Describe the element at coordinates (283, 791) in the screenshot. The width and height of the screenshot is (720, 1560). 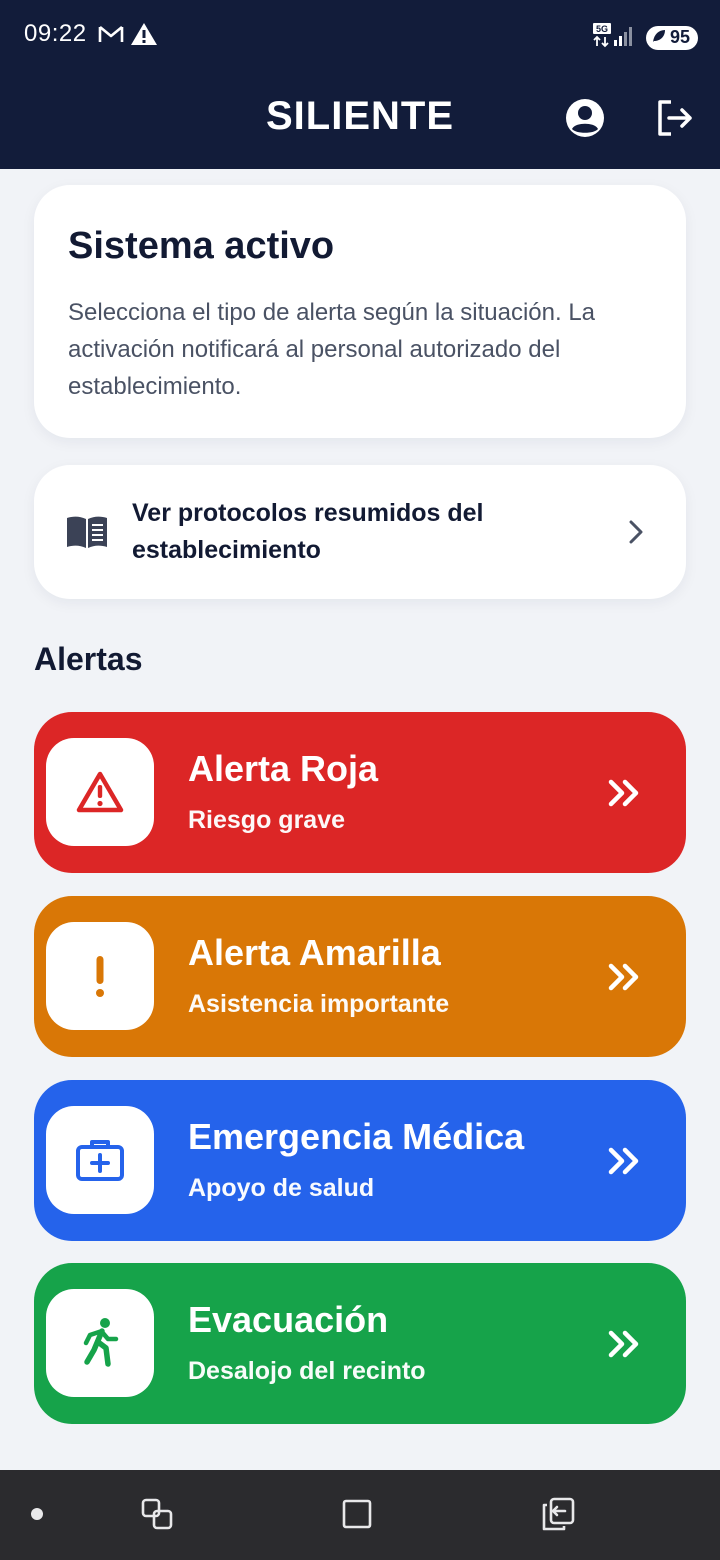
I see `alert-text: Alerta Roja Riesgo grave` at that location.